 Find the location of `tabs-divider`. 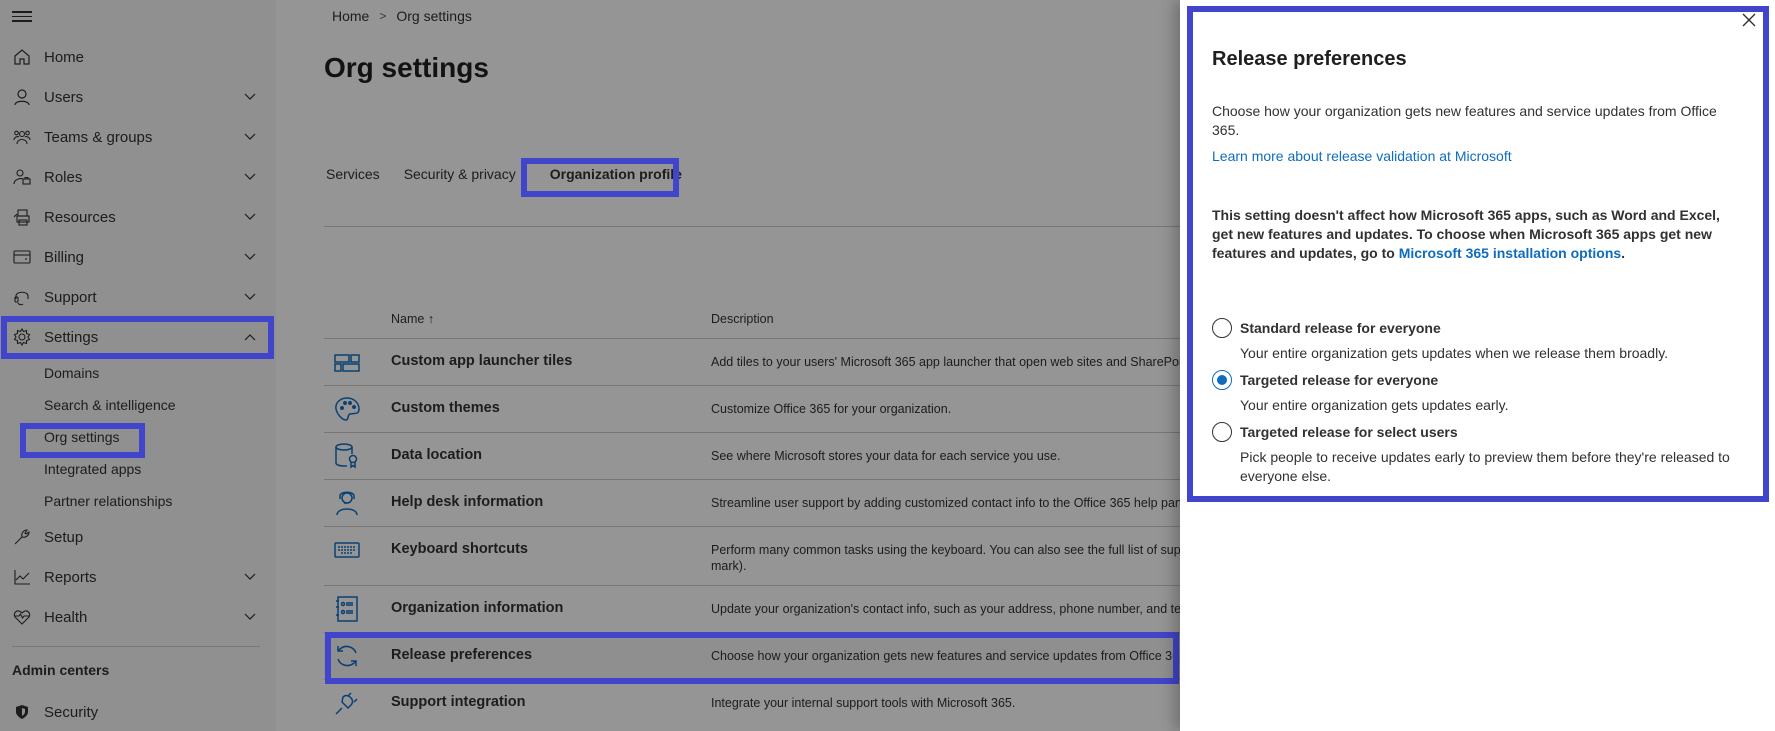

tabs-divider is located at coordinates (824, 226).